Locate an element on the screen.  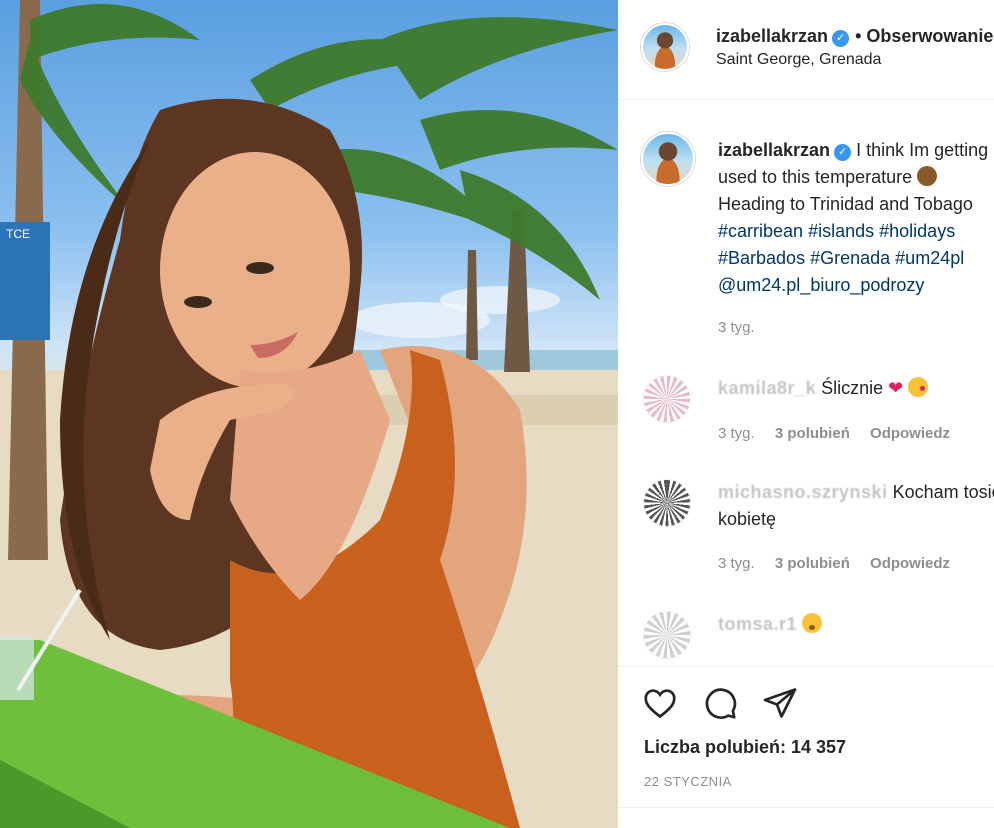
caption-avatar is located at coordinates (668, 159).